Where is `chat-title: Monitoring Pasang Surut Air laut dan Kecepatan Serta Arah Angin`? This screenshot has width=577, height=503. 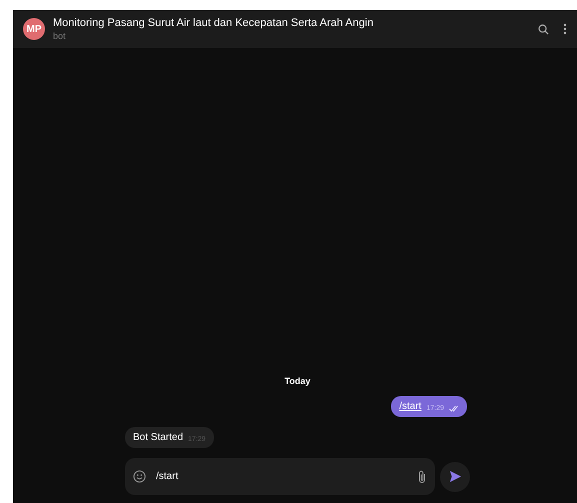
chat-title: Monitoring Pasang Surut Air laut dan Kecepatan Serta Arah Angin is located at coordinates (213, 23).